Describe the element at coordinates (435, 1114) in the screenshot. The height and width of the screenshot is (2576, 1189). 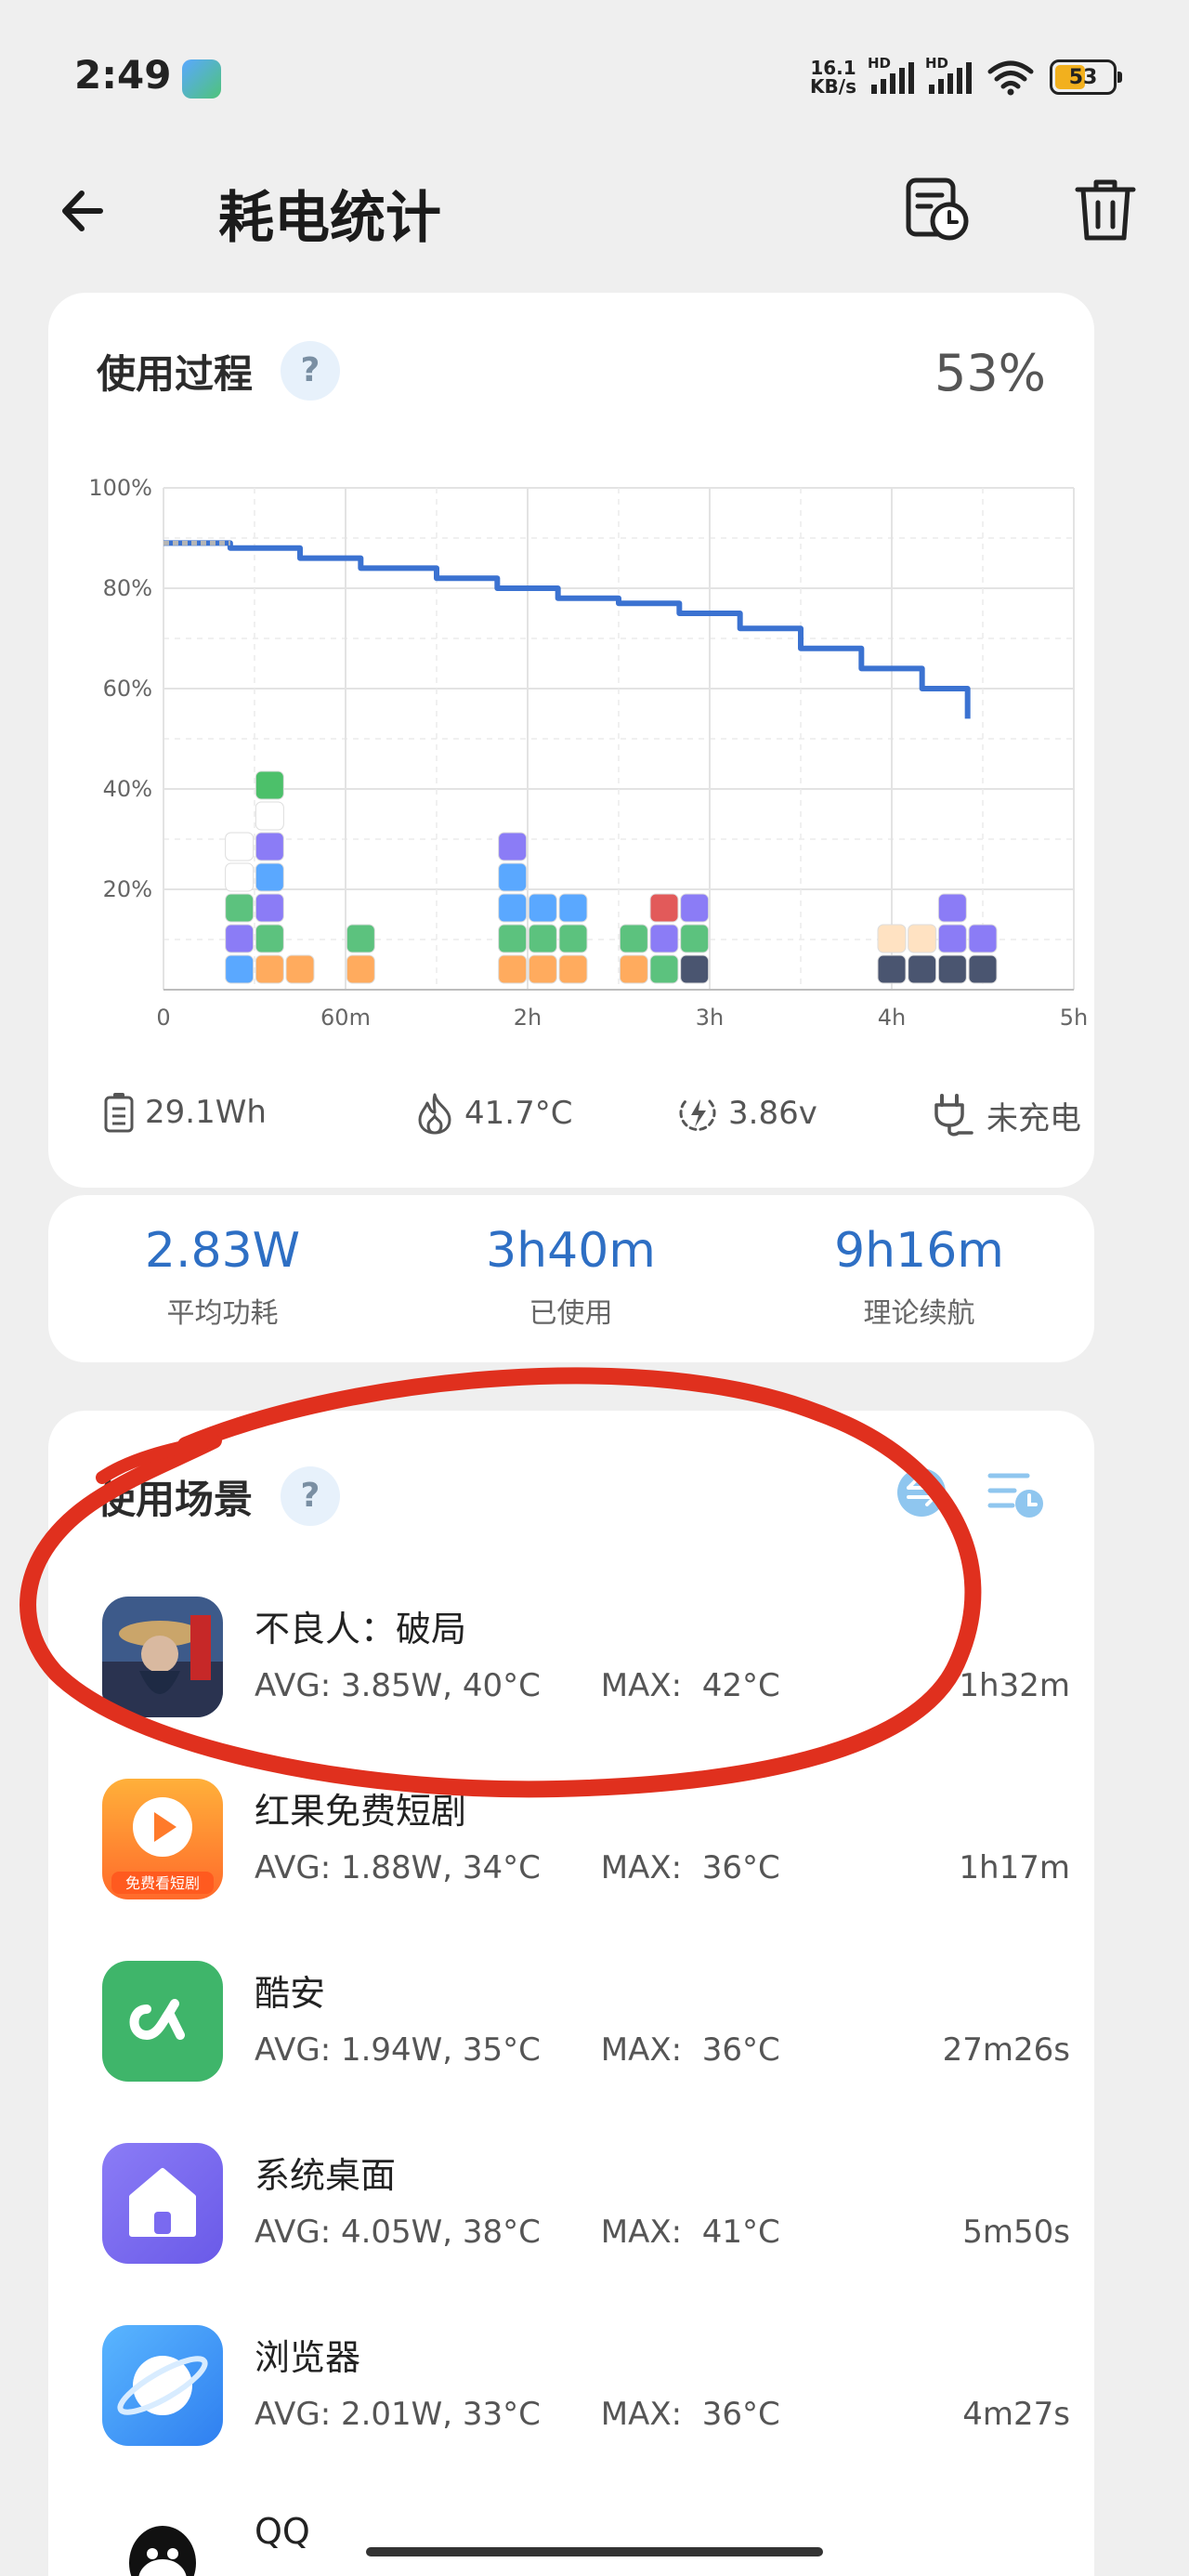
I see `flame-icon` at that location.